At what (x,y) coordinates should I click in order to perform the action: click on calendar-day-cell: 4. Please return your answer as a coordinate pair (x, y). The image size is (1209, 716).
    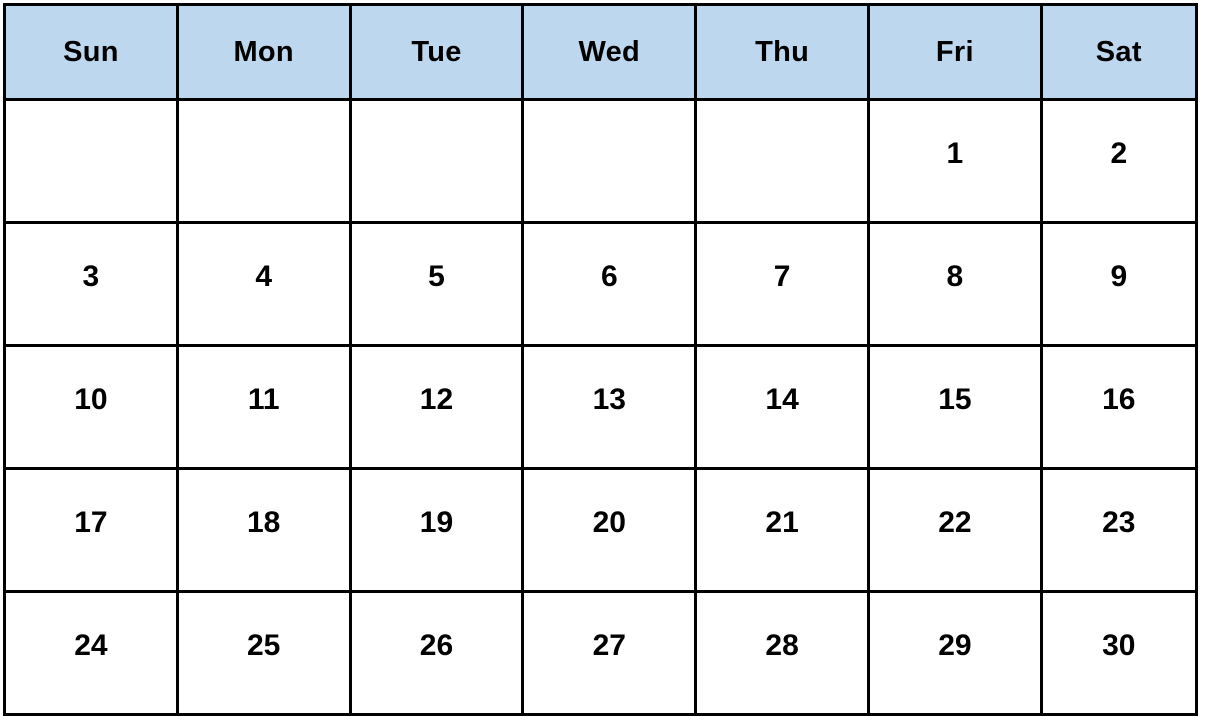
    Looking at the image, I should click on (263, 284).